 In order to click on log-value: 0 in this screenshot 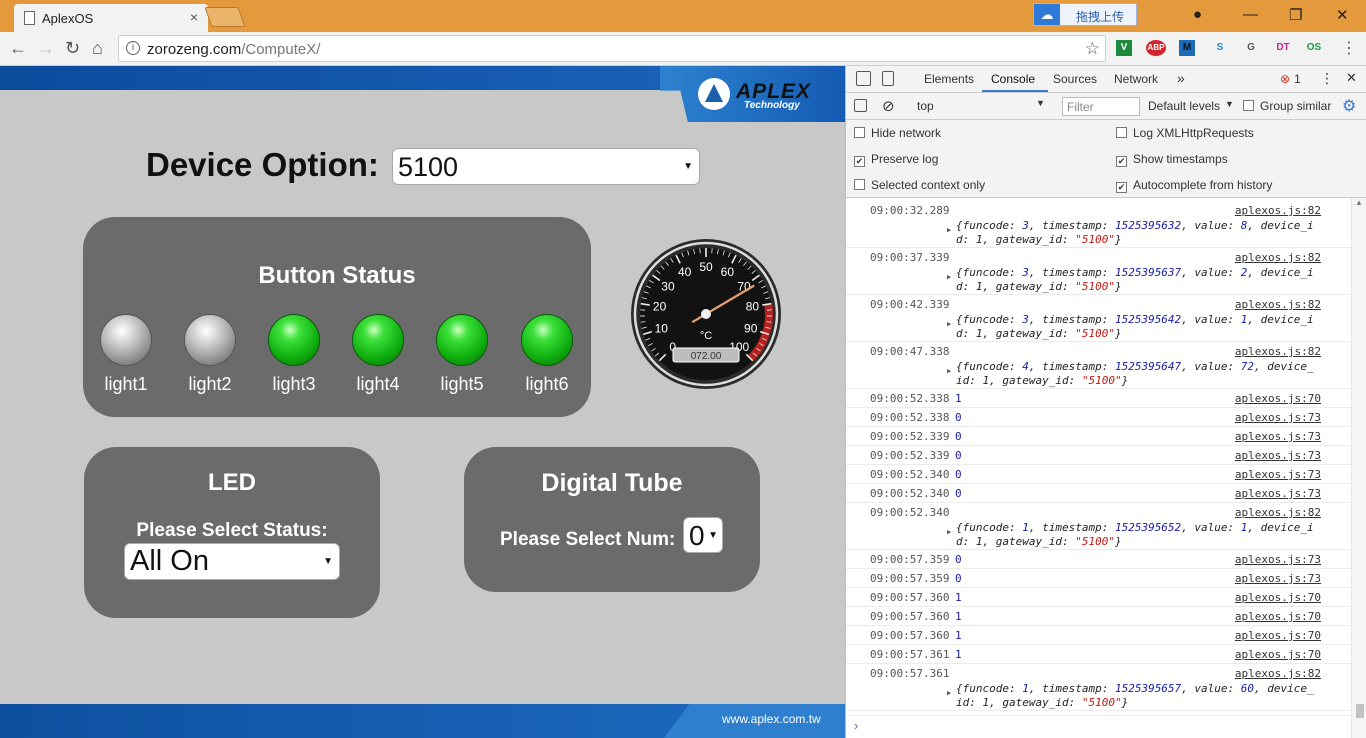, I will do `click(958, 474)`.